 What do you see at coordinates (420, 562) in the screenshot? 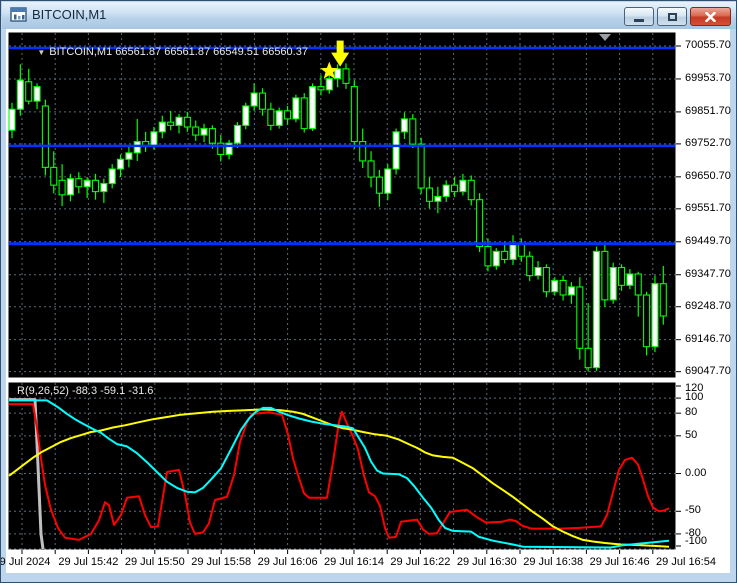
I see `time-label: 29 Jul 16:22` at bounding box center [420, 562].